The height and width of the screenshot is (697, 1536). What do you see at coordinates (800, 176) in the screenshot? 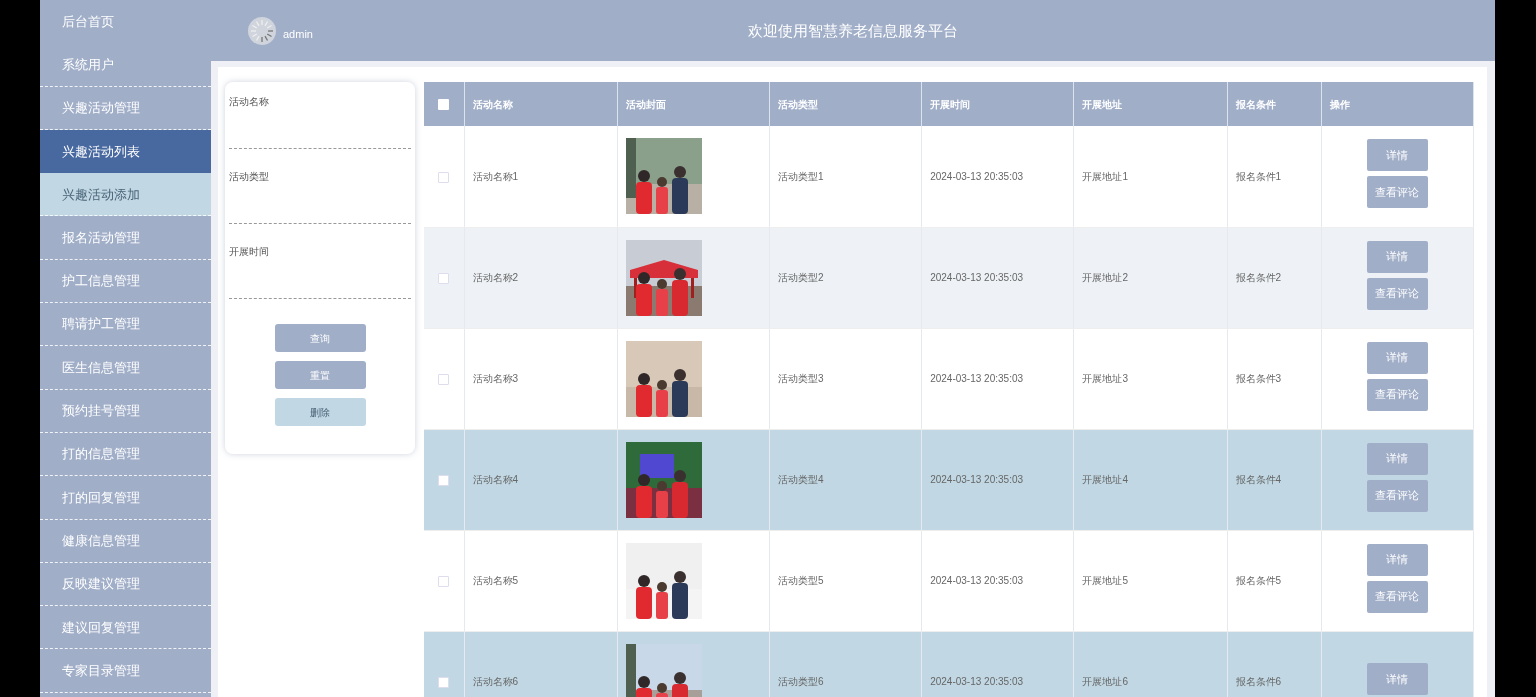
I see `table-cell: 活动类型1` at bounding box center [800, 176].